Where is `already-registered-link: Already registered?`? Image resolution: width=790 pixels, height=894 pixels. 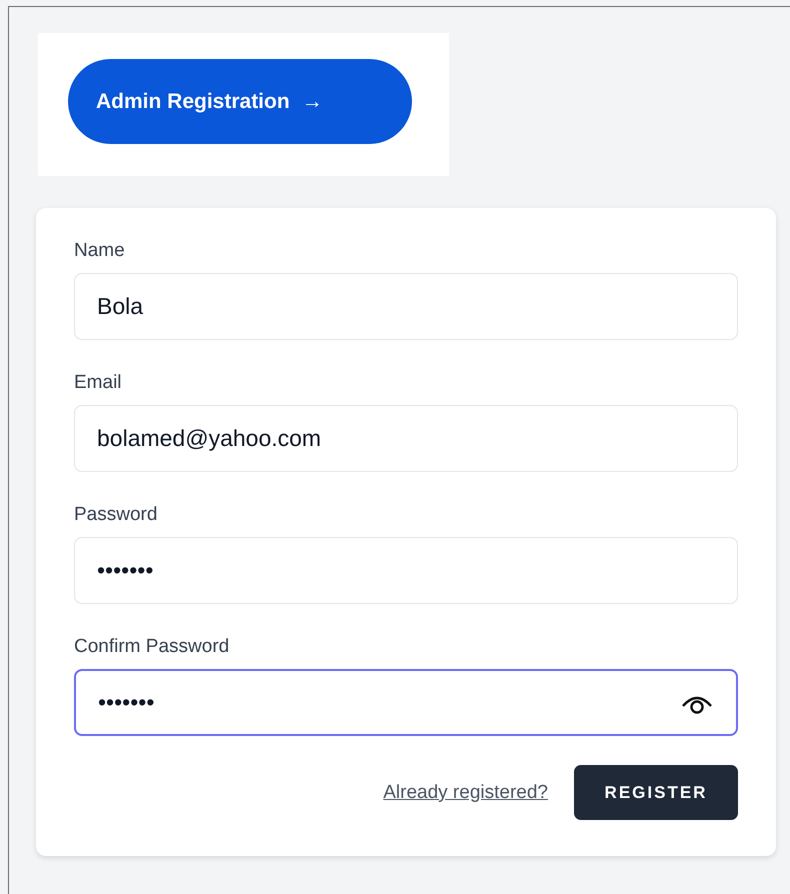 already-registered-link: Already registered? is located at coordinates (465, 793).